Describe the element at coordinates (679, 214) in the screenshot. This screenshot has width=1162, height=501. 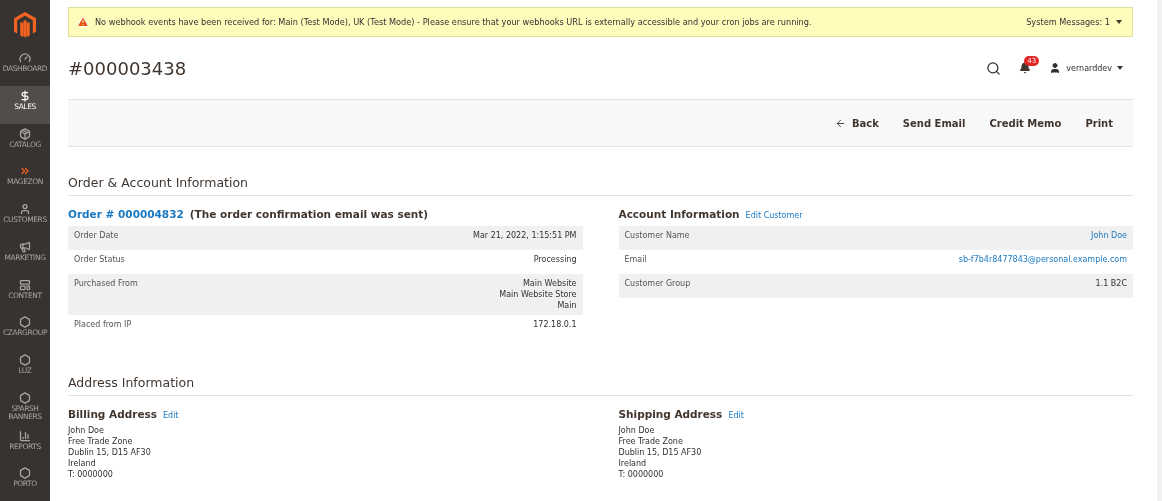
I see `panel-title: Account Information` at that location.